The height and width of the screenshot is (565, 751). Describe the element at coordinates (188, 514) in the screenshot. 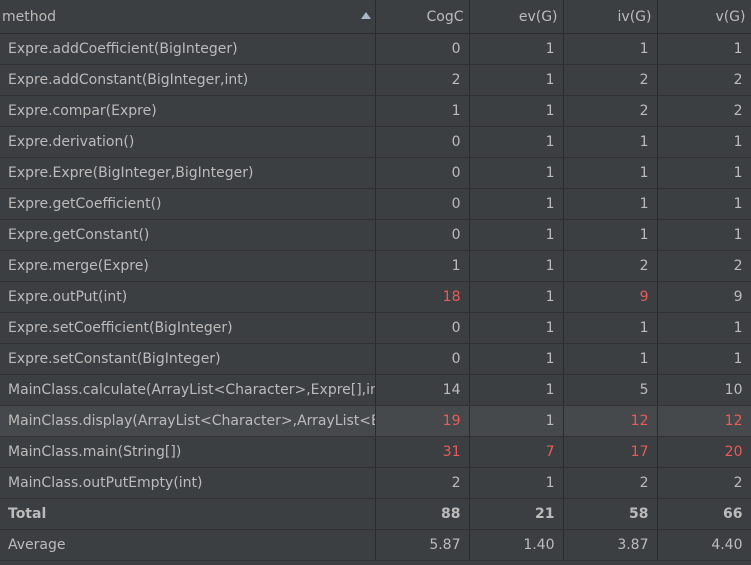

I see `total-label: Total` at that location.